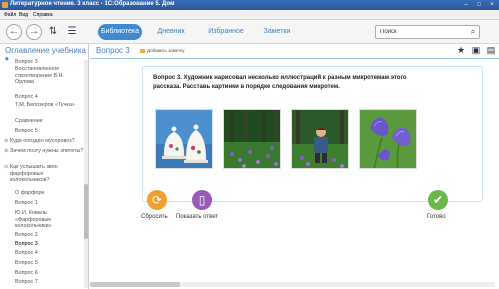 The image size is (499, 289). What do you see at coordinates (86, 174) in the screenshot?
I see `sidebar-scrollbar` at bounding box center [86, 174].